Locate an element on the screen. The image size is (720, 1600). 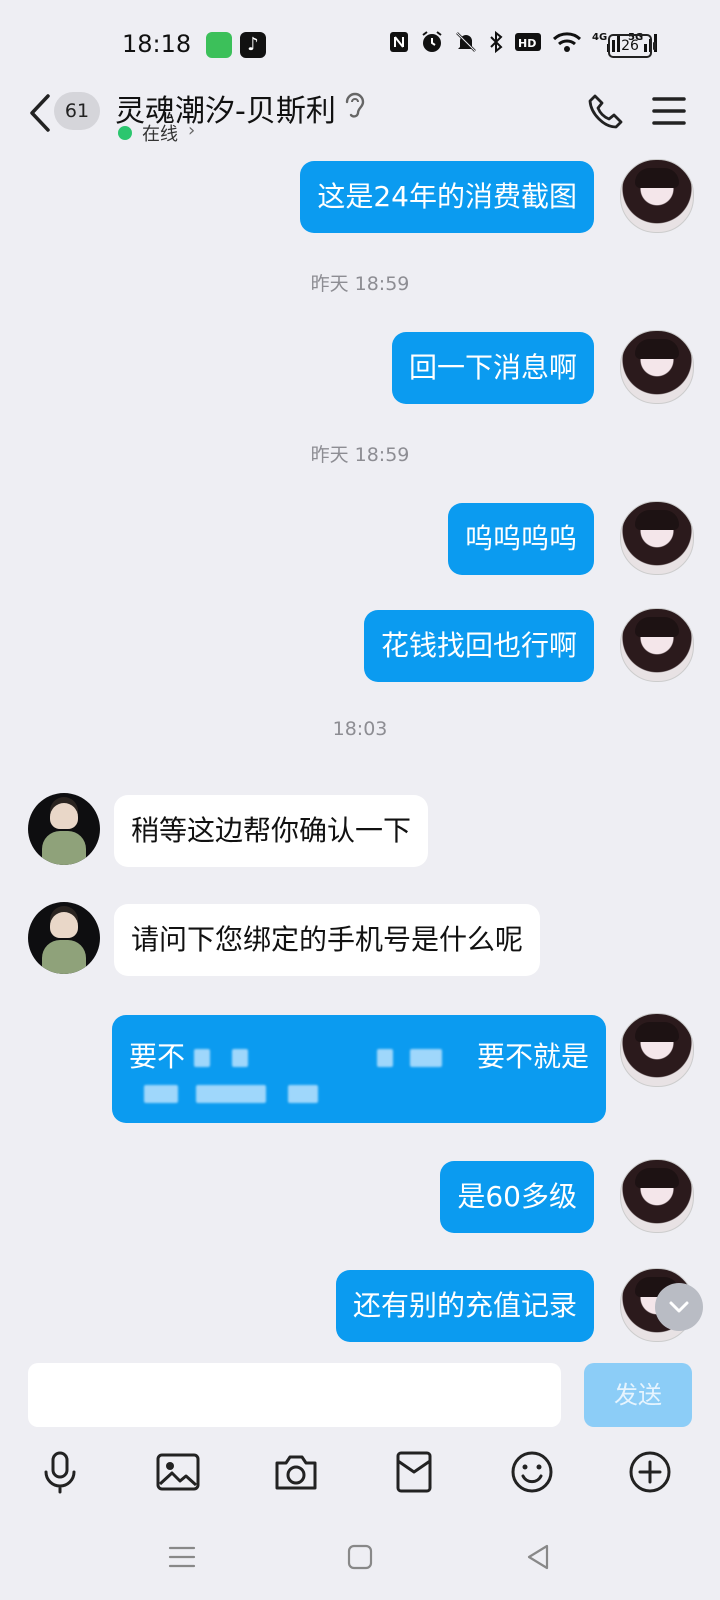
nfc-icon is located at coordinates (399, 42).